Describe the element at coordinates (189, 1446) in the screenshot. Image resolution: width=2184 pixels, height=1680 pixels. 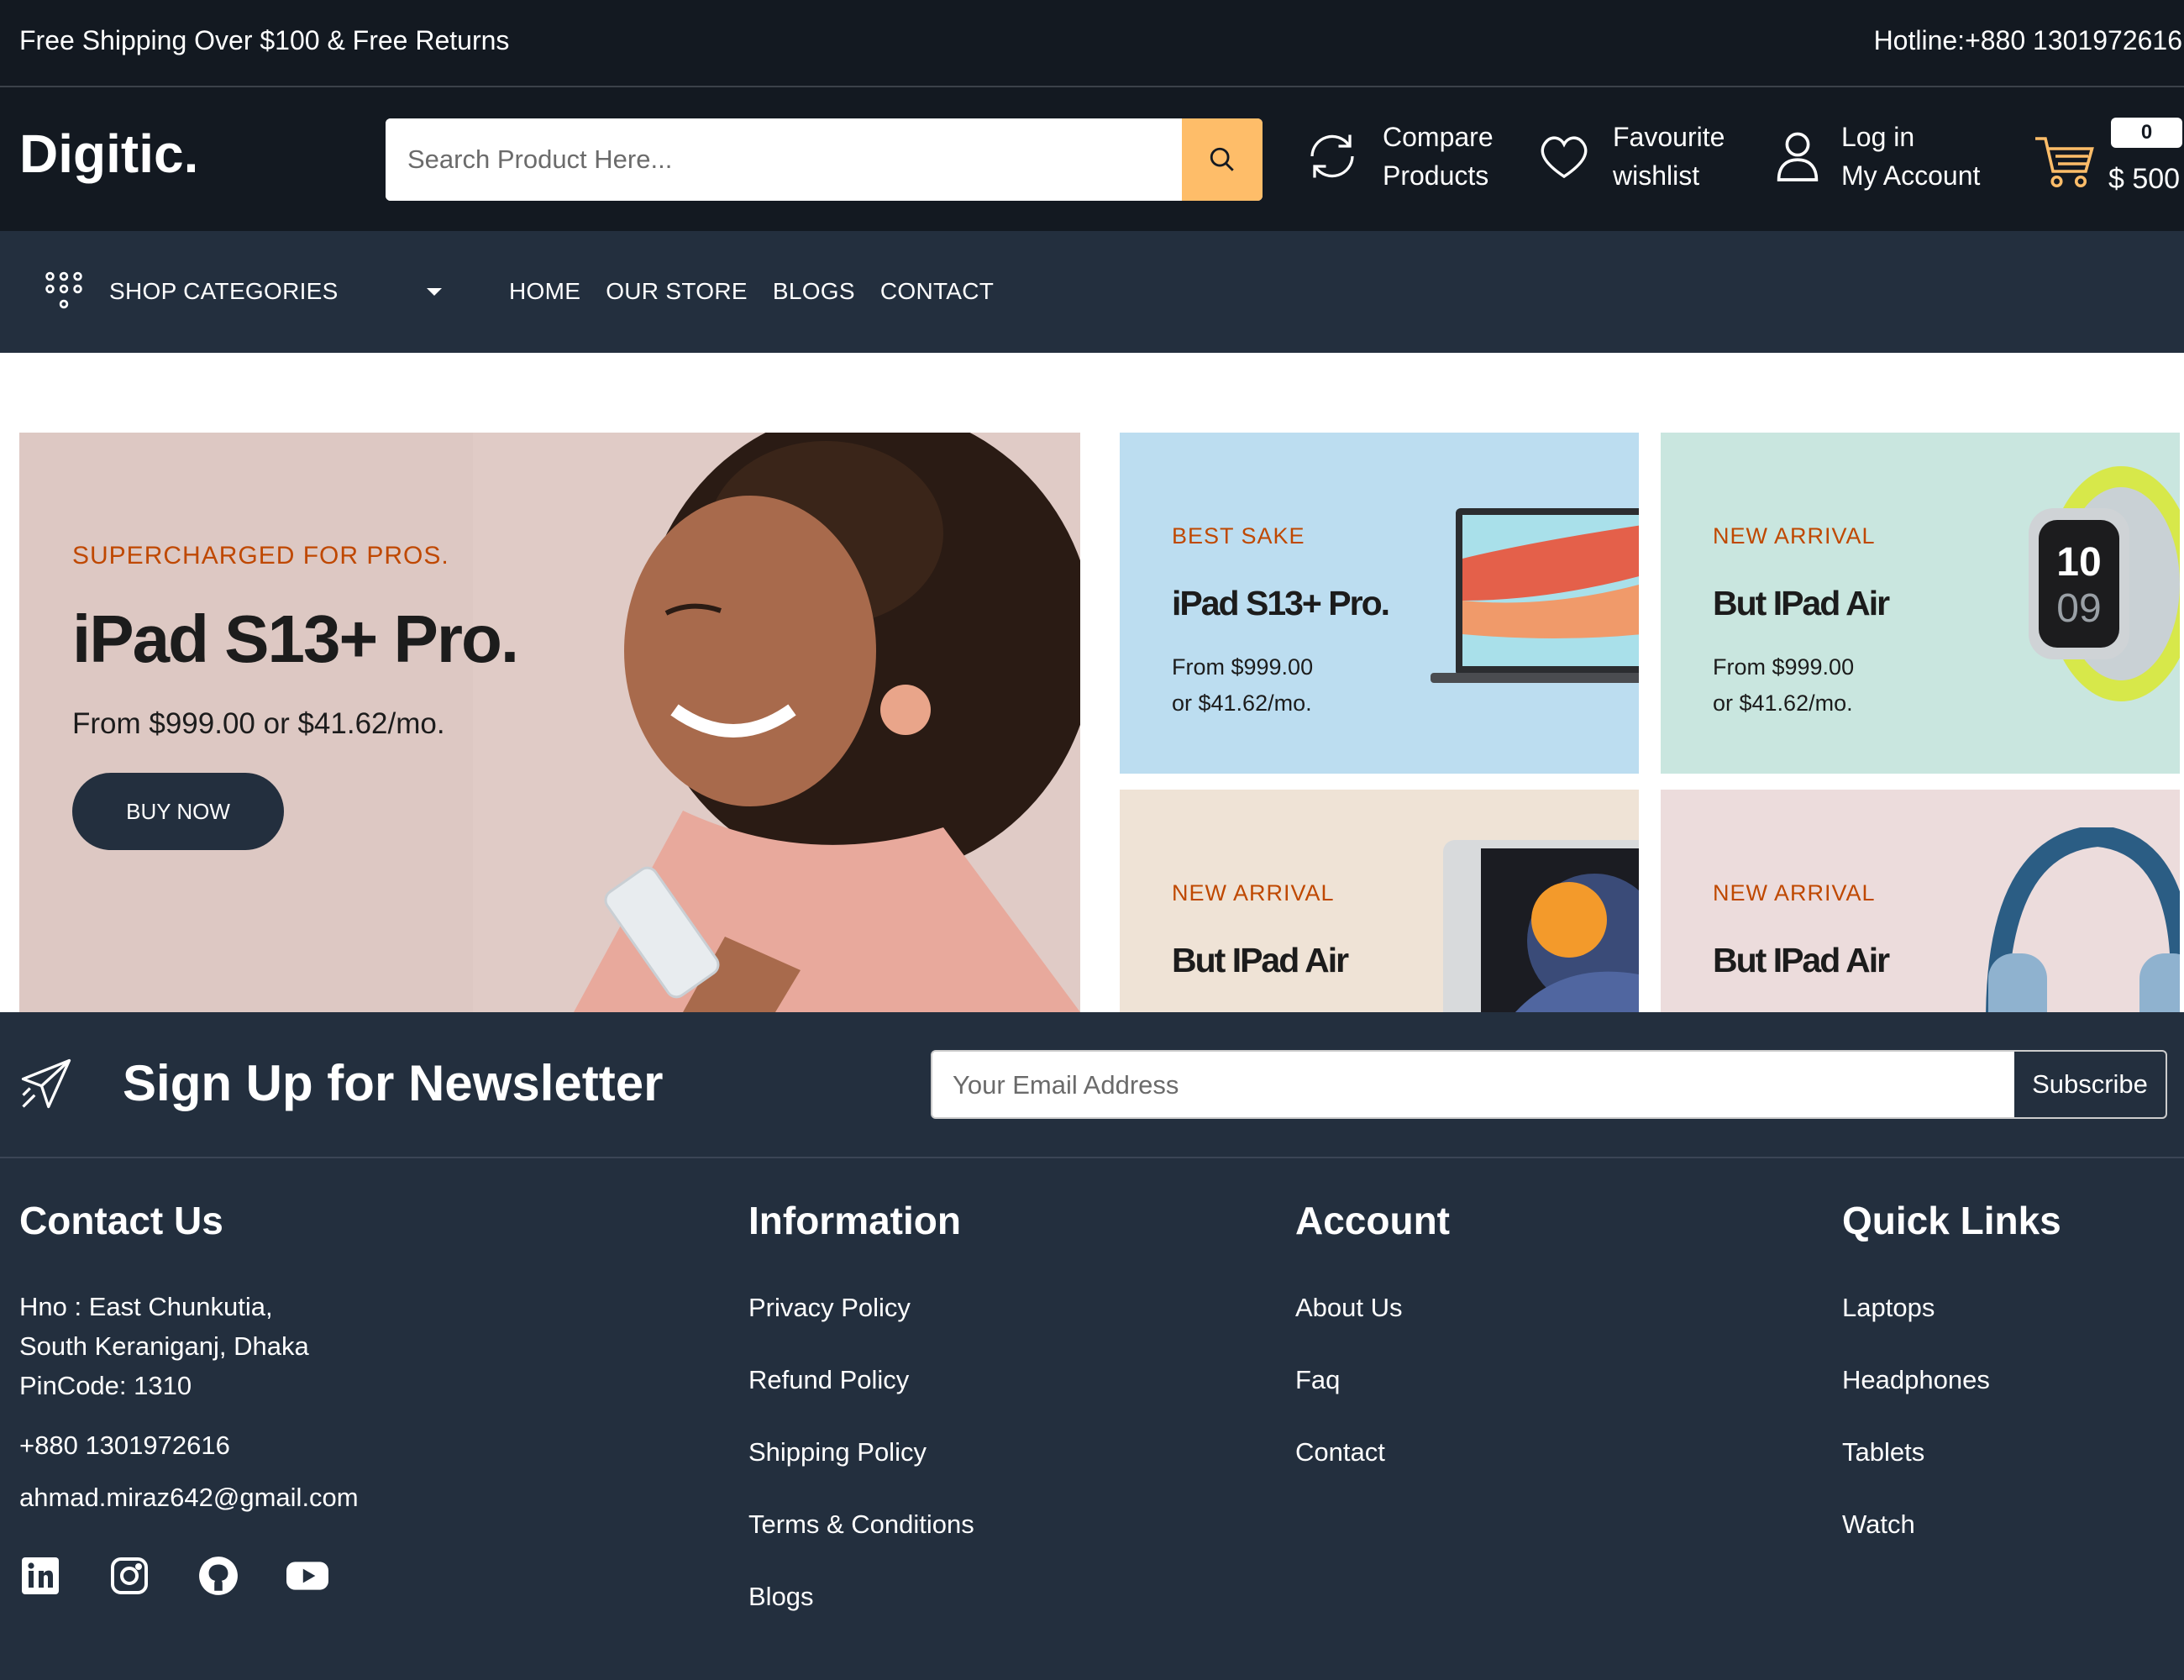
I see `footer-phone: +880 1301972616` at that location.